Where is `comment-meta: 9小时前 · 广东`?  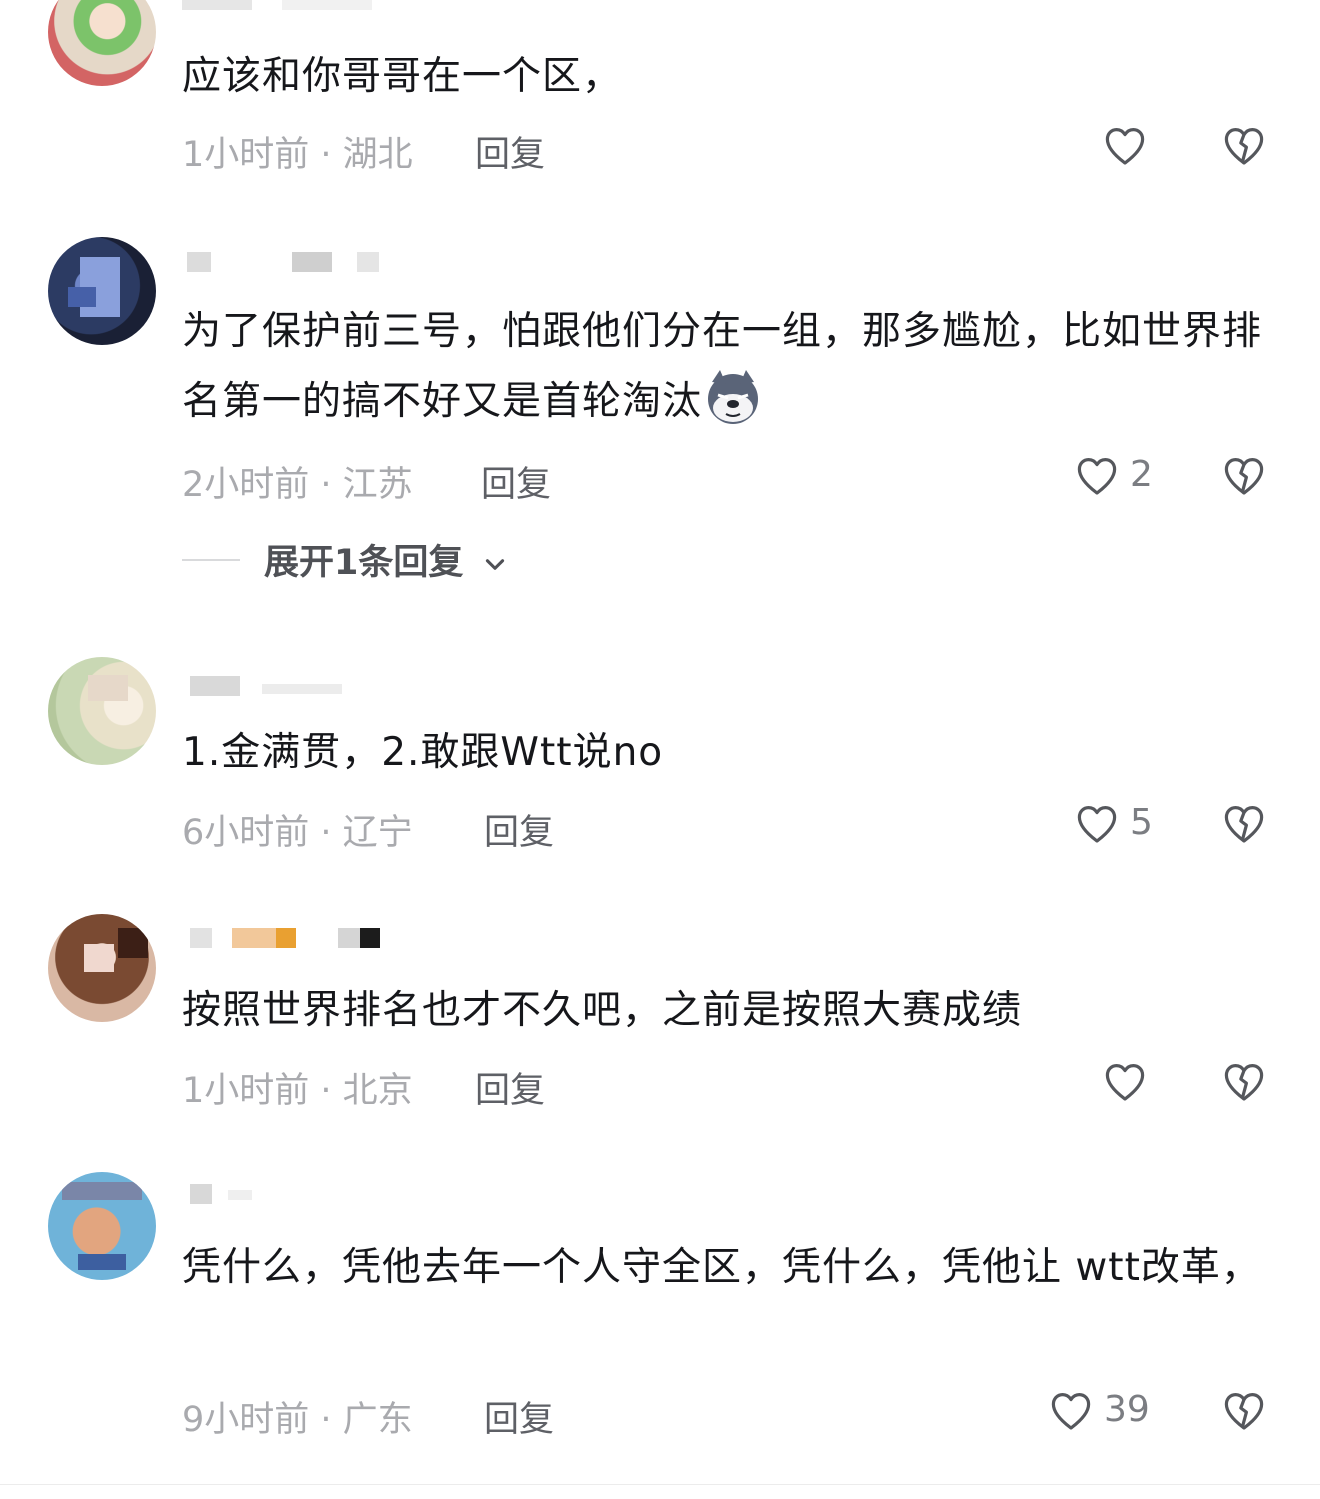 comment-meta: 9小时前 · 广东 is located at coordinates (297, 1416).